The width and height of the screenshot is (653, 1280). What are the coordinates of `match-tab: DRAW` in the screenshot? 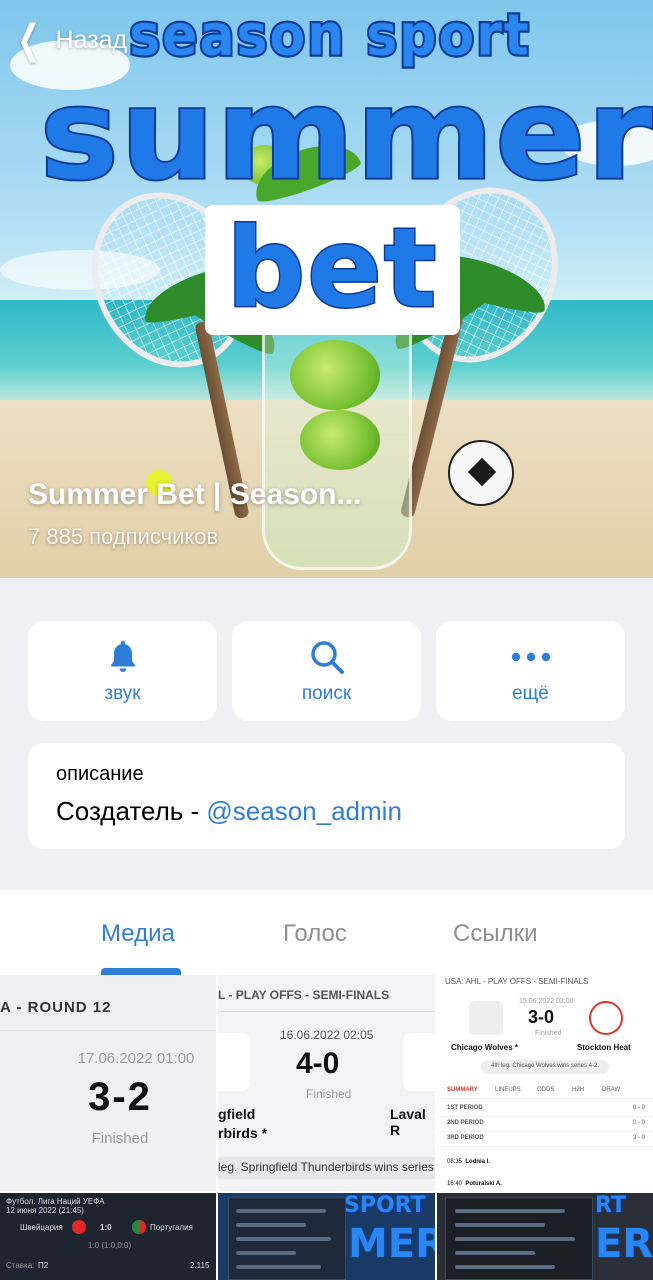 It's located at (611, 1090).